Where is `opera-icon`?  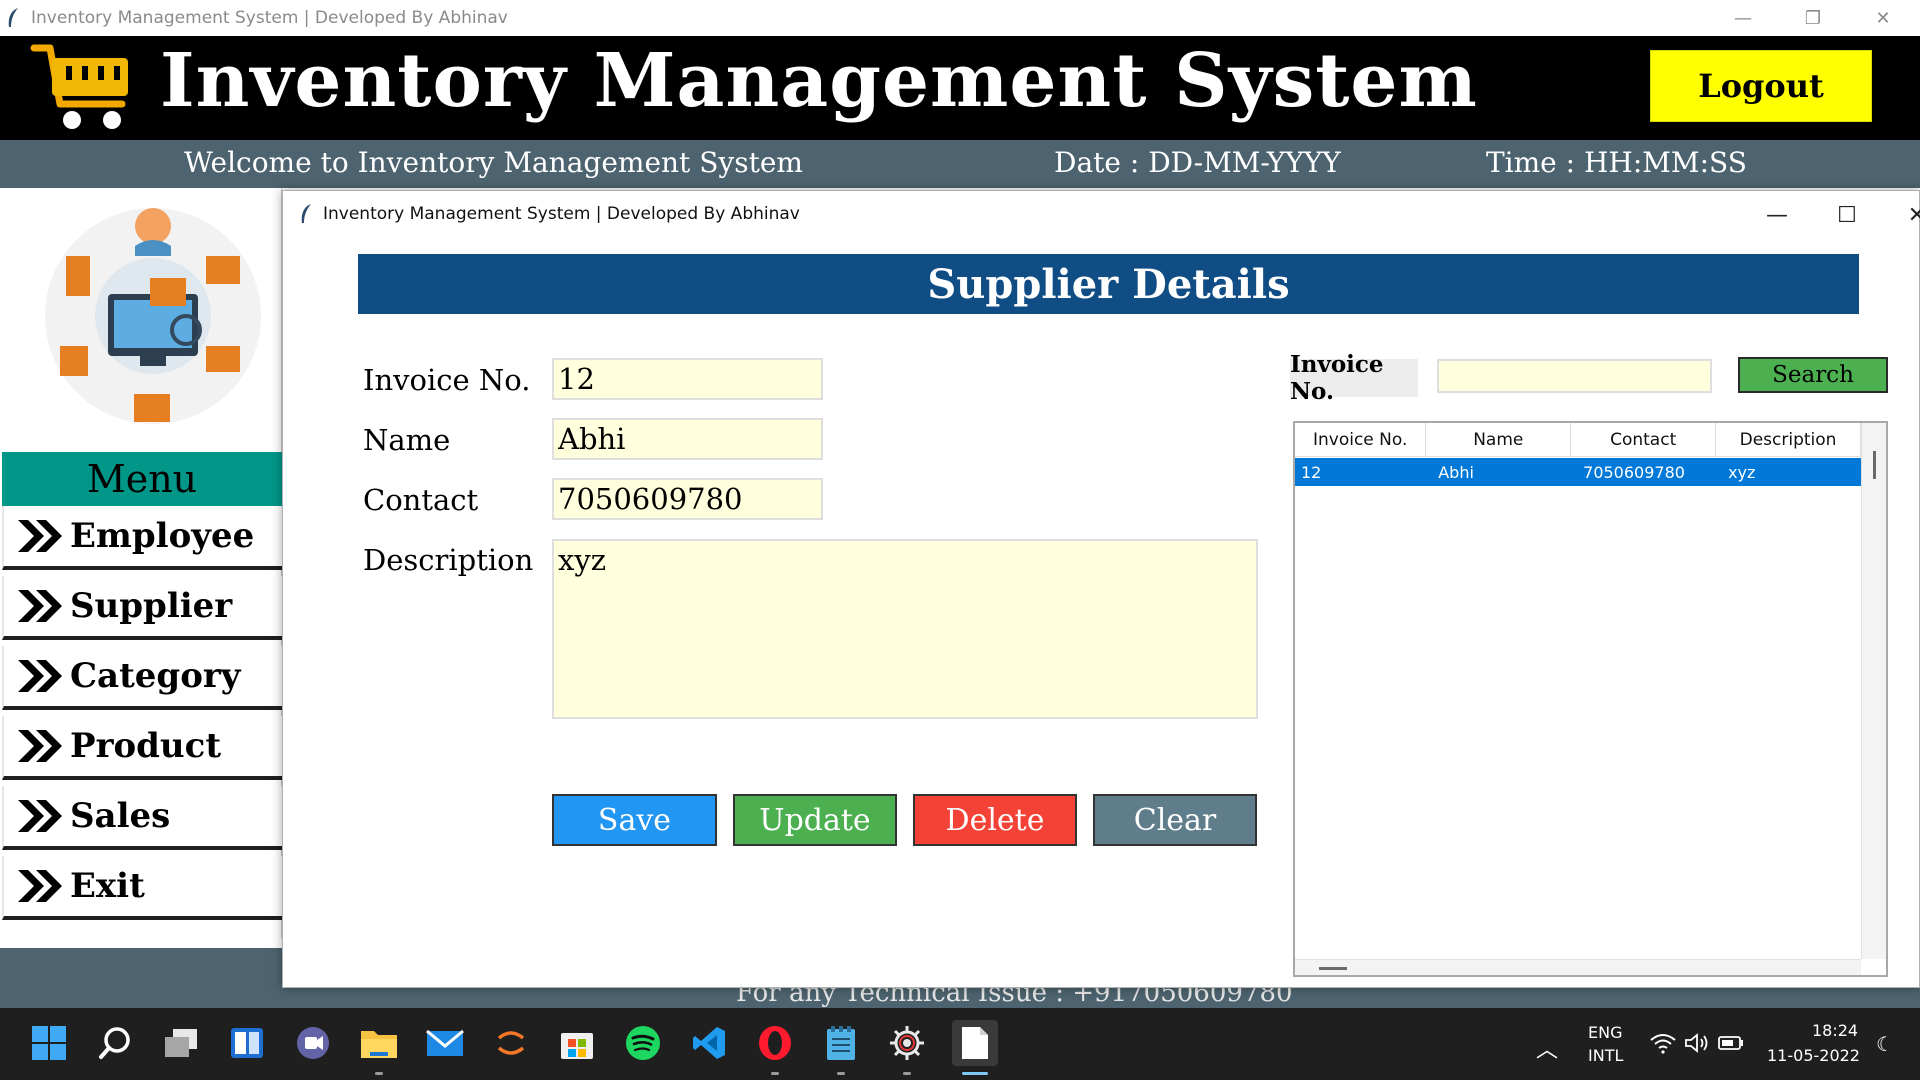 opera-icon is located at coordinates (775, 1043).